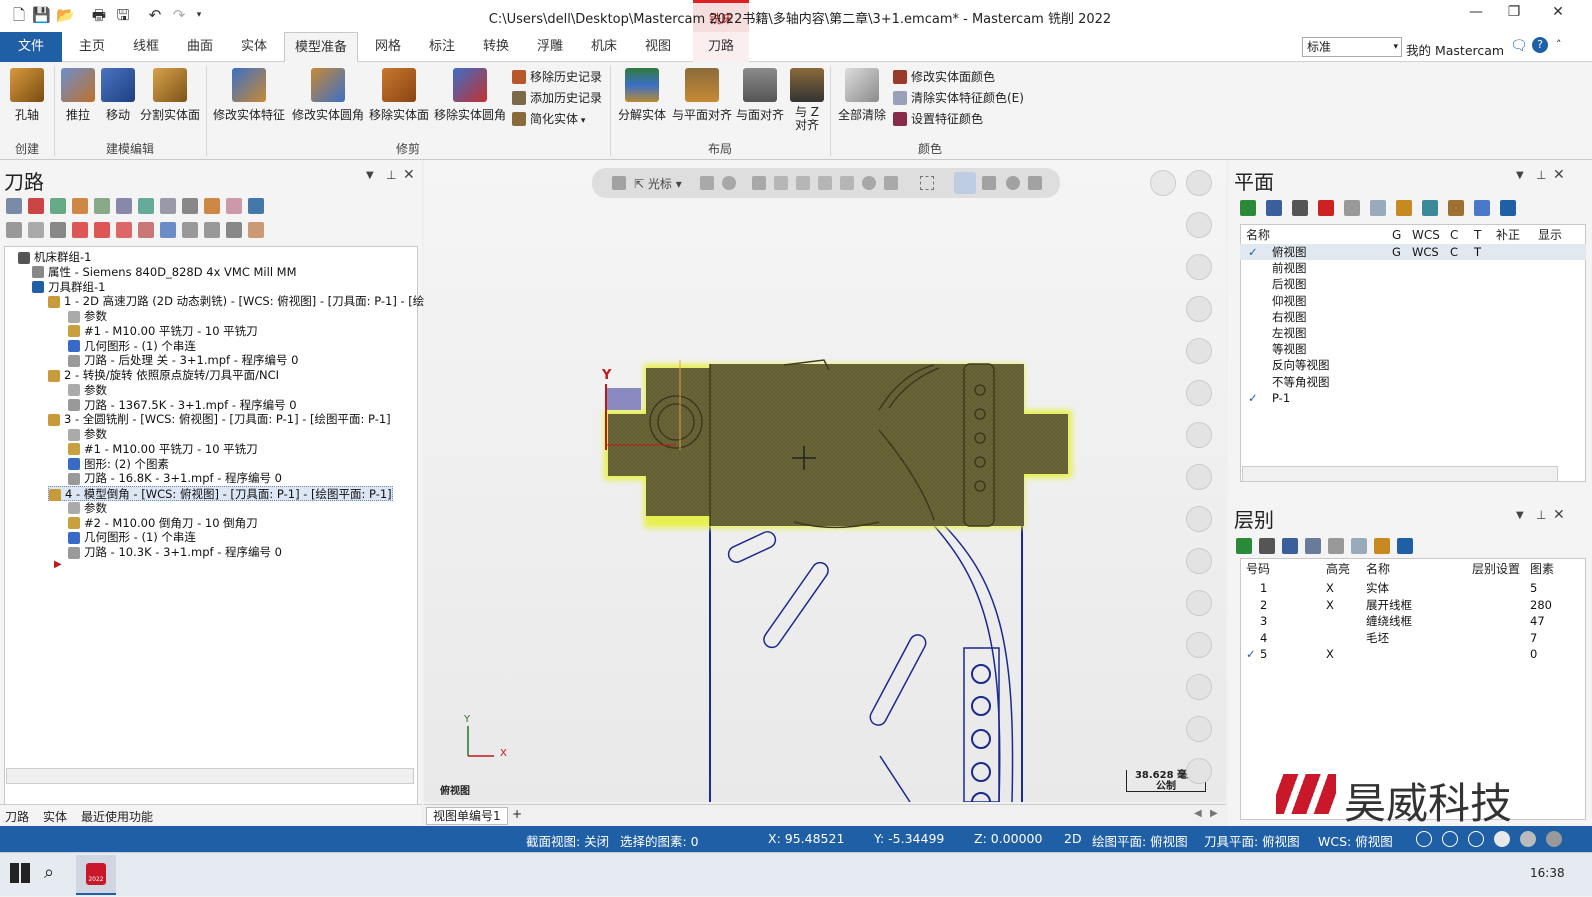 This screenshot has width=1592, height=897. I want to click on select-face-icon, so click(825, 183).